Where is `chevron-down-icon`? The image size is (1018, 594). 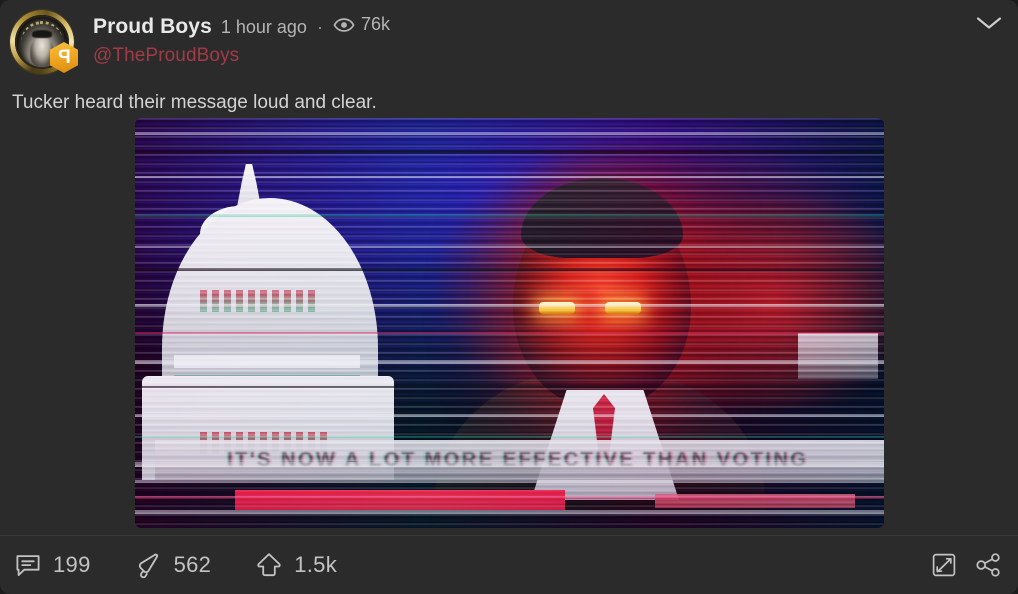 chevron-down-icon is located at coordinates (989, 23).